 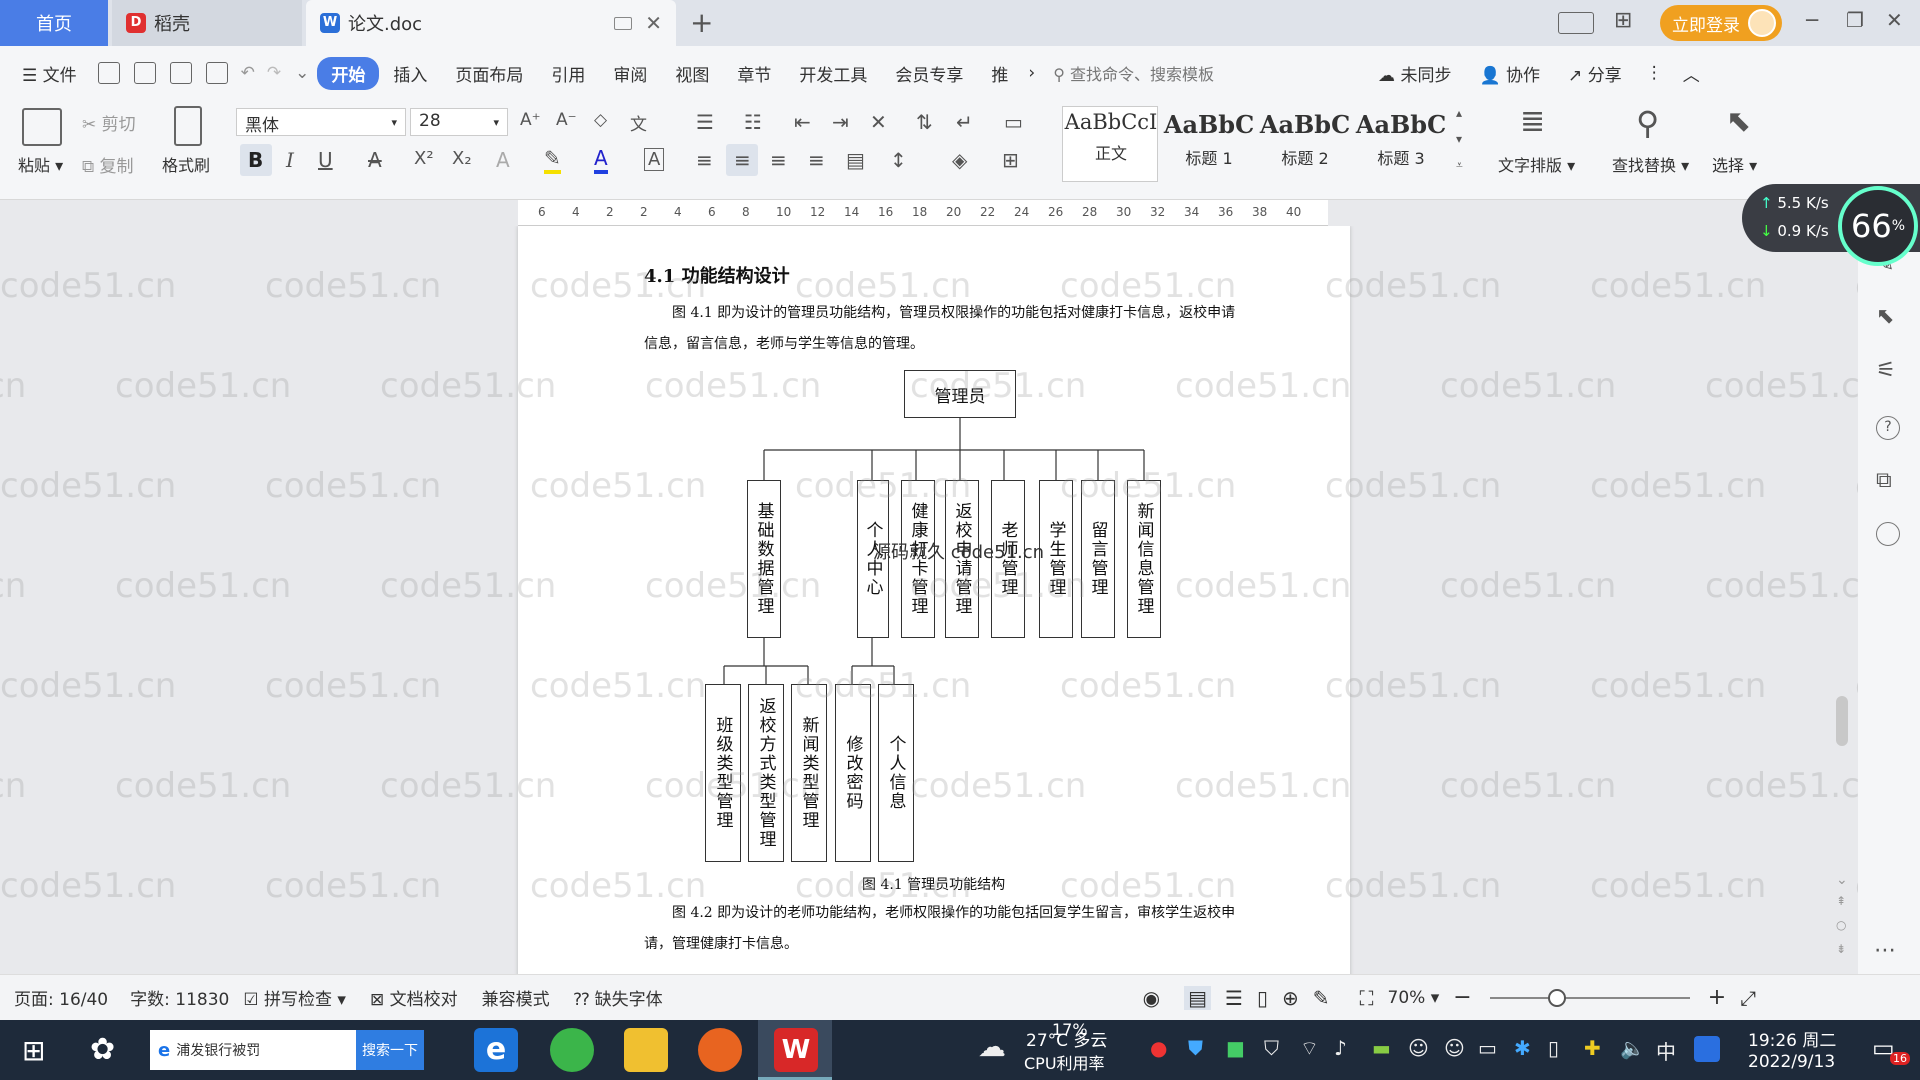 I want to click on tab-daoke: D 稻壳, so click(x=207, y=23).